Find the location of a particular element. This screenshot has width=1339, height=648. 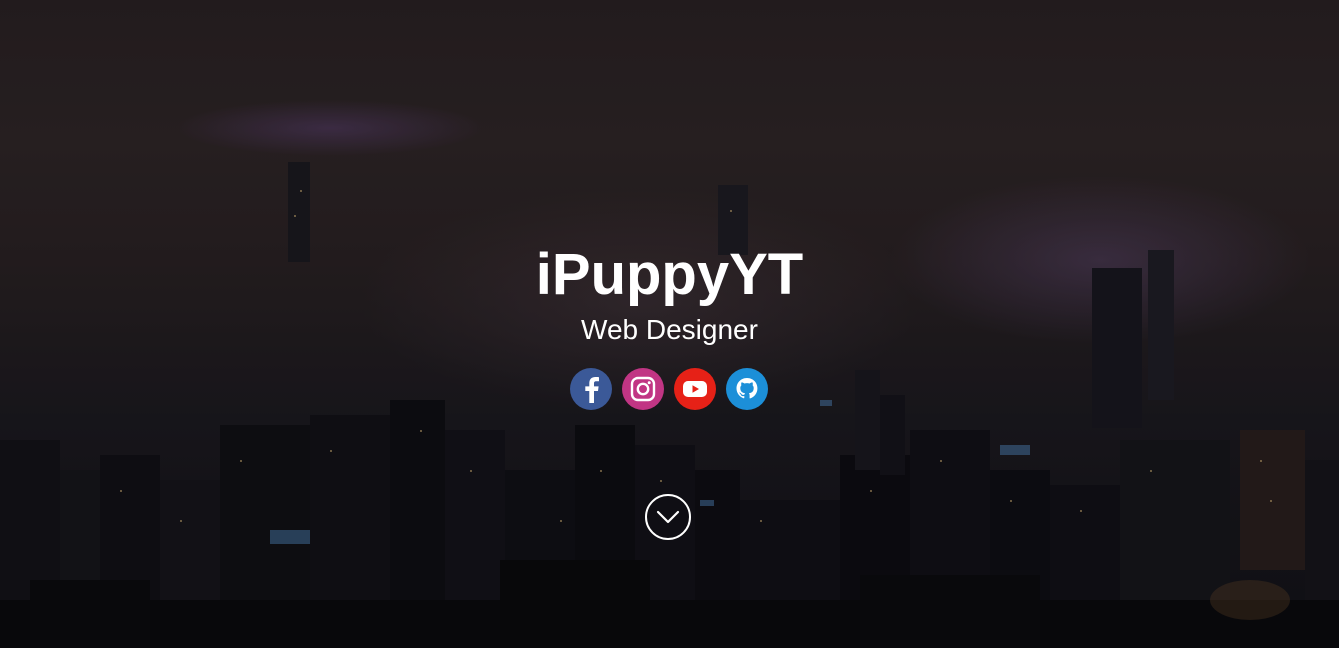

youtube-icon is located at coordinates (695, 389).